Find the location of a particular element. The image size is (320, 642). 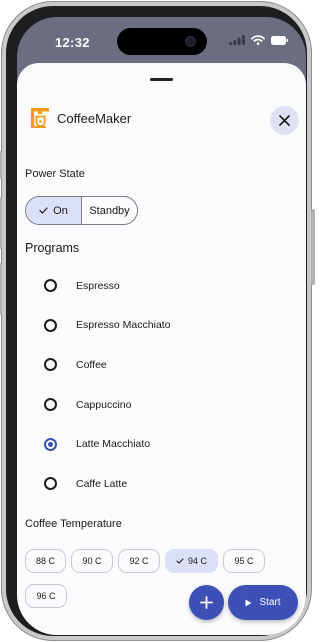

play-icon is located at coordinates (248, 602).